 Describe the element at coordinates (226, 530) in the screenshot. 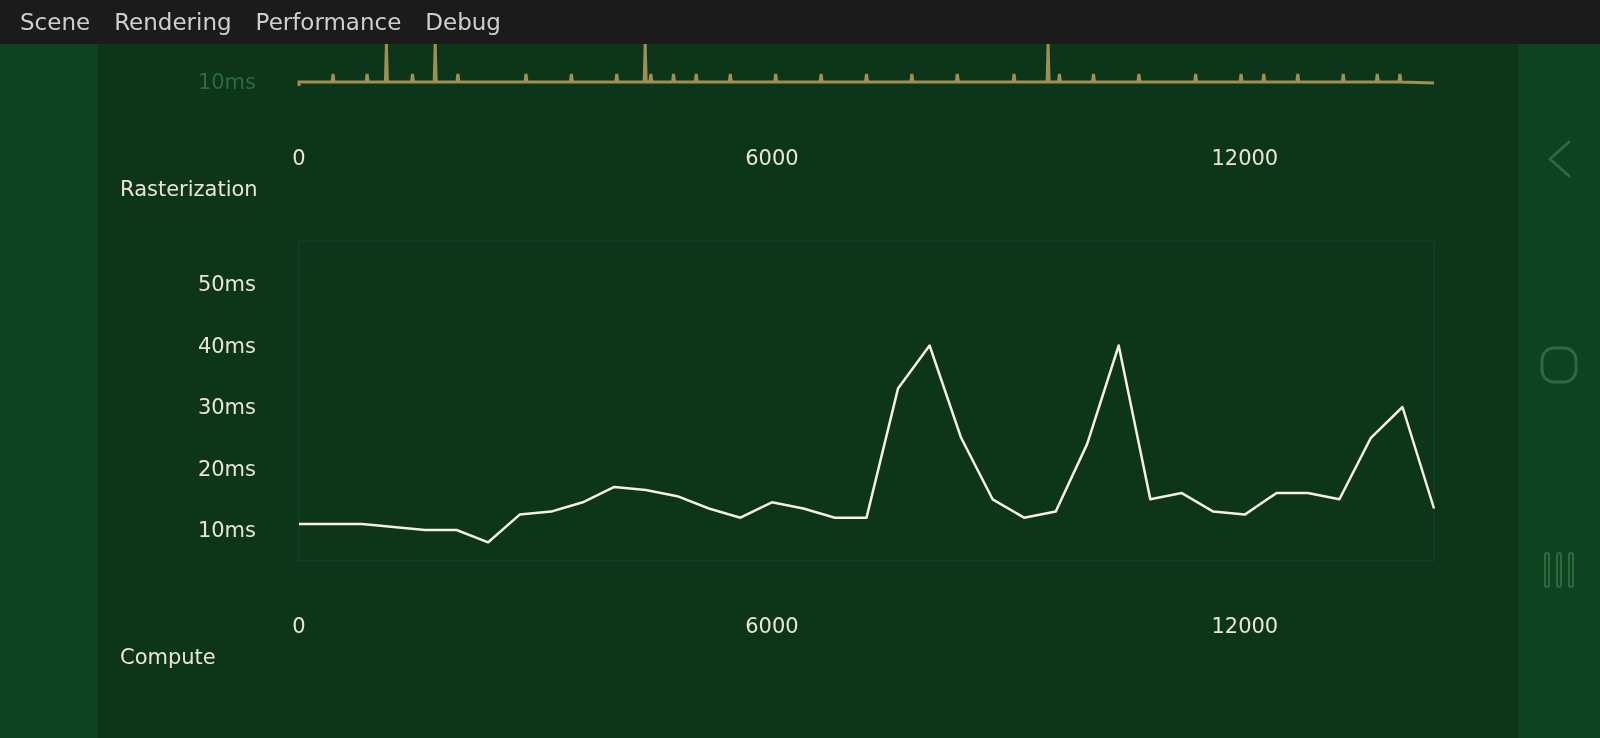

I see `y-axis-label: 10ms` at that location.